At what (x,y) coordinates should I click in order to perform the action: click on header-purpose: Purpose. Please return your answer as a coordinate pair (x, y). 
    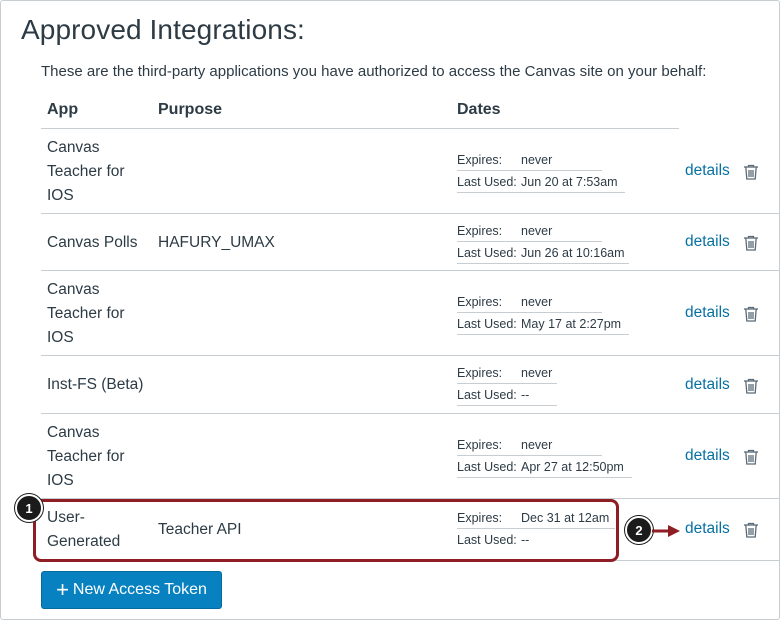
    Looking at the image, I should click on (190, 109).